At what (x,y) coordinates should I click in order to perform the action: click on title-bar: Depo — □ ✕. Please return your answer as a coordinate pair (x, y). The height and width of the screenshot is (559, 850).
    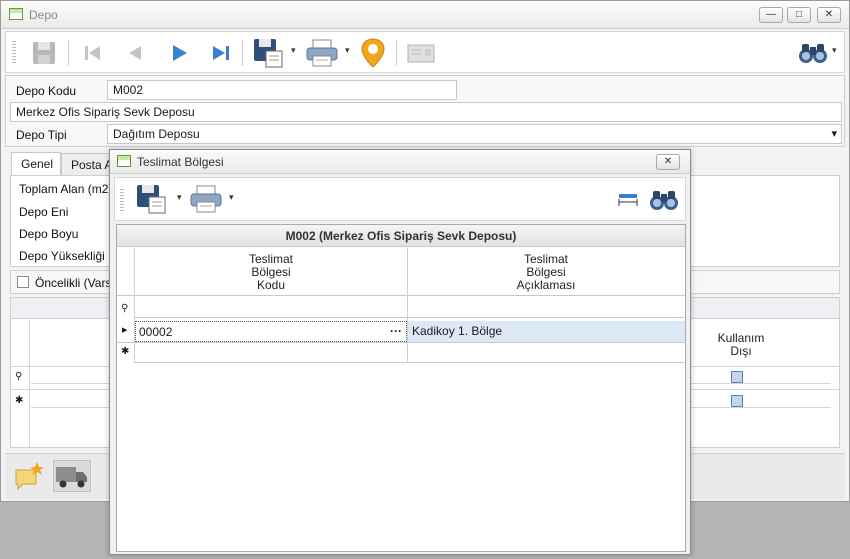
    Looking at the image, I should click on (425, 15).